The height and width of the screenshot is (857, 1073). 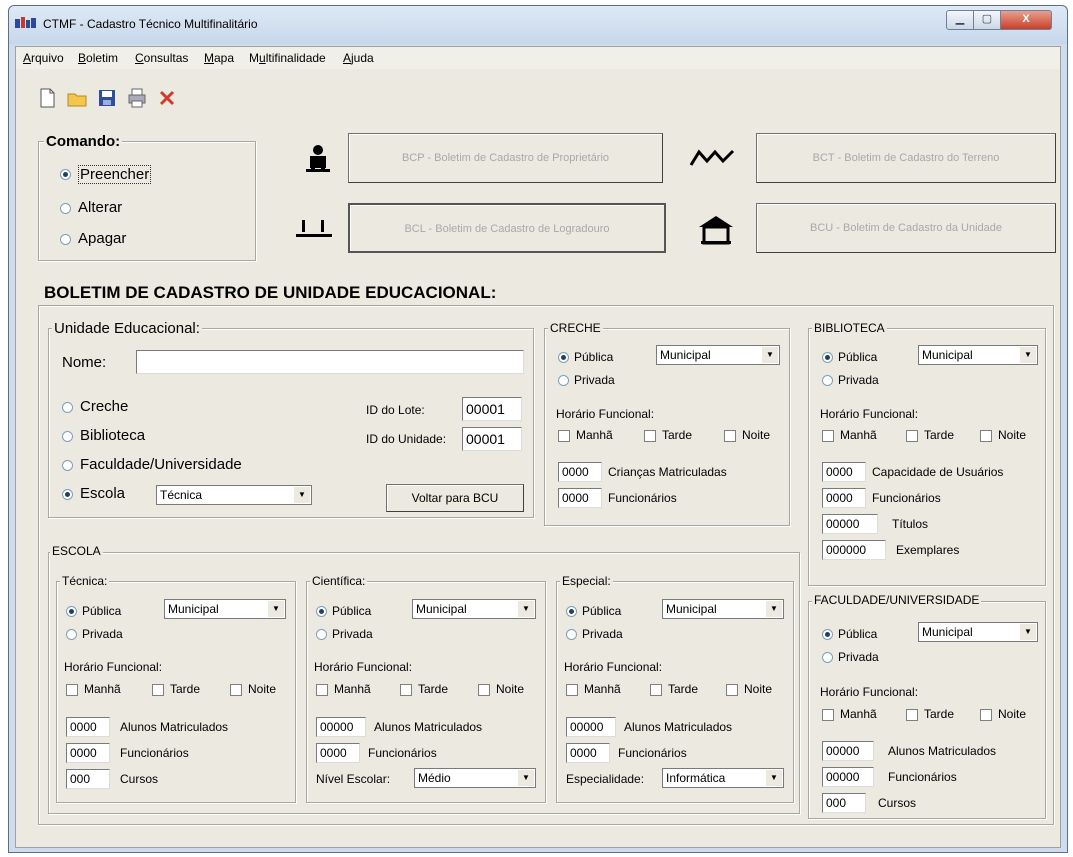 I want to click on biblioteca-label-tarde: Tarde, so click(x=939, y=435).